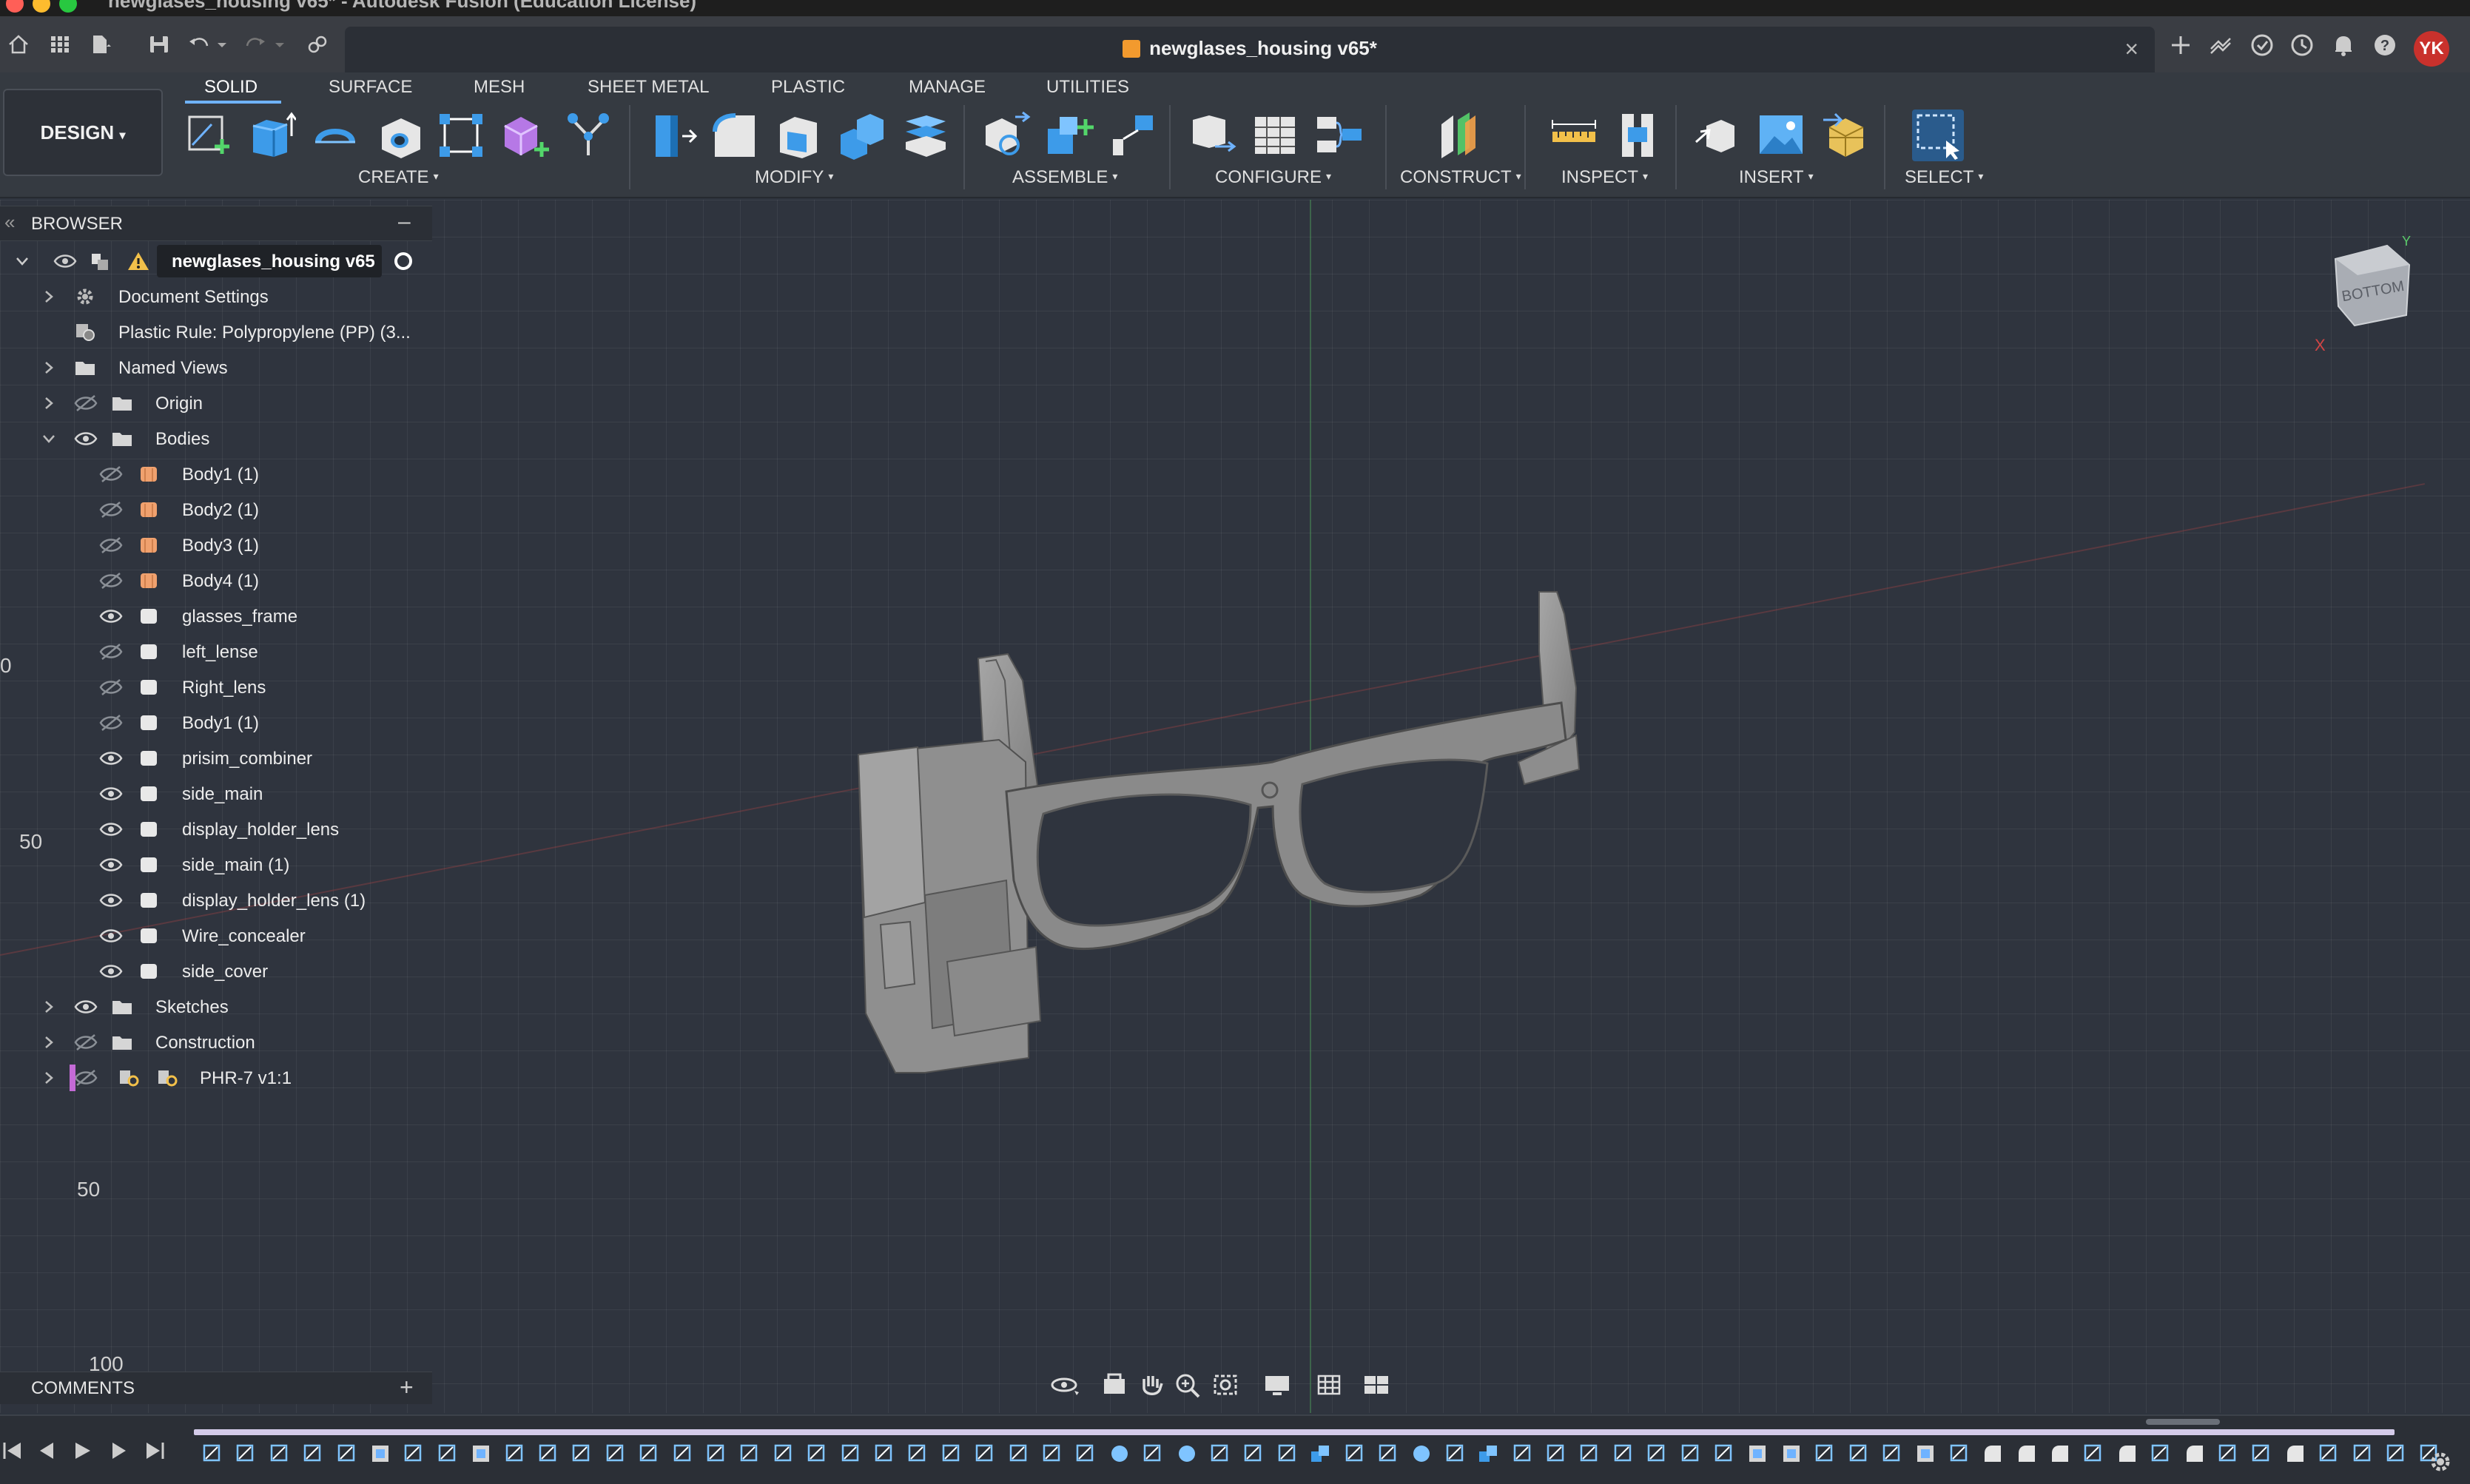 The width and height of the screenshot is (2470, 1484). What do you see at coordinates (404, 222) in the screenshot?
I see `browser-minimize-button: –` at bounding box center [404, 222].